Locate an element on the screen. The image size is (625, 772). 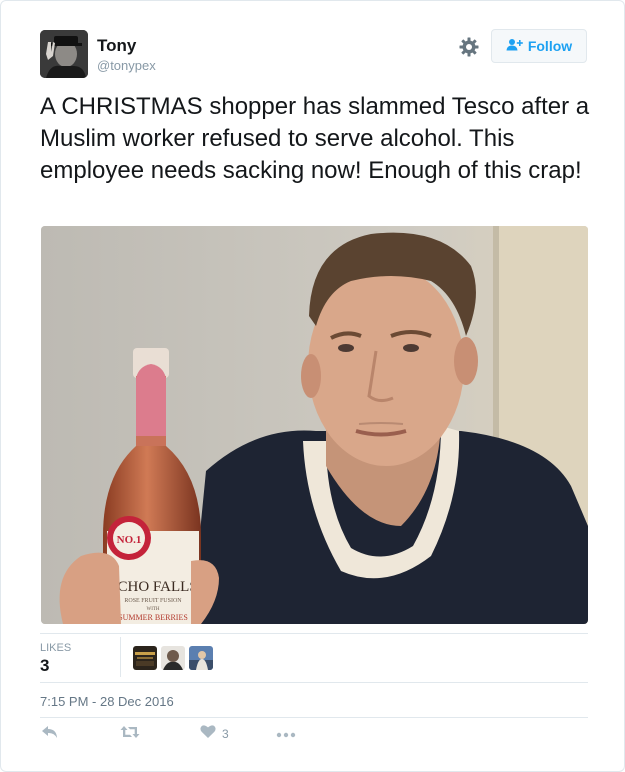
bottle-line1: ROSE FRUIT FUSION is located at coordinates (153, 601).